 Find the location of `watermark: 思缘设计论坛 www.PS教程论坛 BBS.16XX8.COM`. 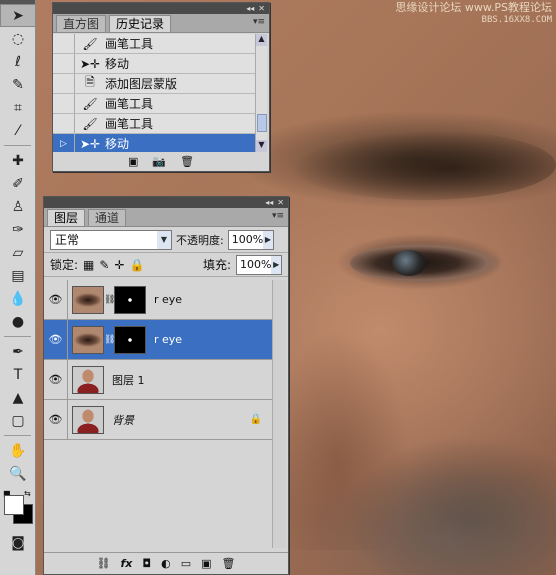

watermark: 思缘设计论坛 www.PS教程论坛 BBS.16XX8.COM is located at coordinates (473, 14).